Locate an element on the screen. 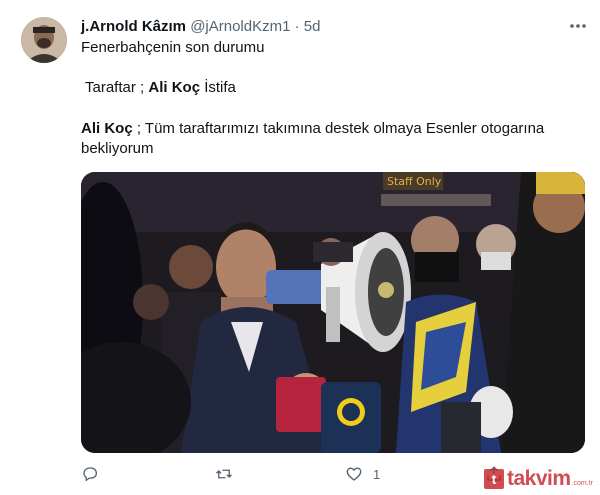 The image size is (600, 495). tweet-header: j.Arnold Kâzım @jArnoldKzm1 · 5d is located at coordinates (200, 27).